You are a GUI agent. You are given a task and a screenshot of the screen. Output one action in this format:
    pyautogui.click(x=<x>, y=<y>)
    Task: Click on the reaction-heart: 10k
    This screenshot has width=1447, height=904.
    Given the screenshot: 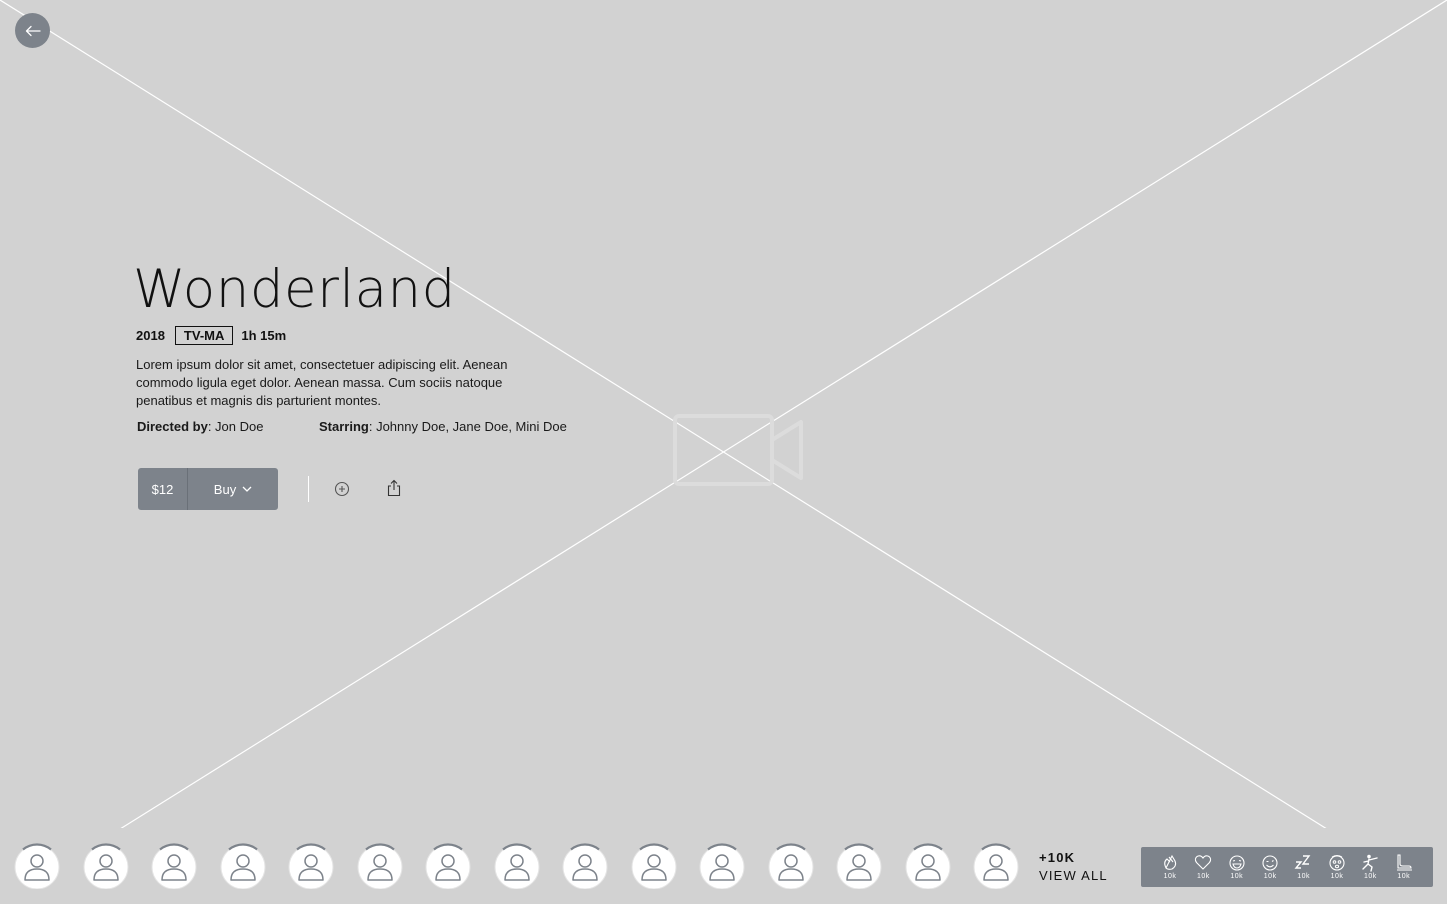 What is the action you would take?
    pyautogui.click(x=1203, y=869)
    